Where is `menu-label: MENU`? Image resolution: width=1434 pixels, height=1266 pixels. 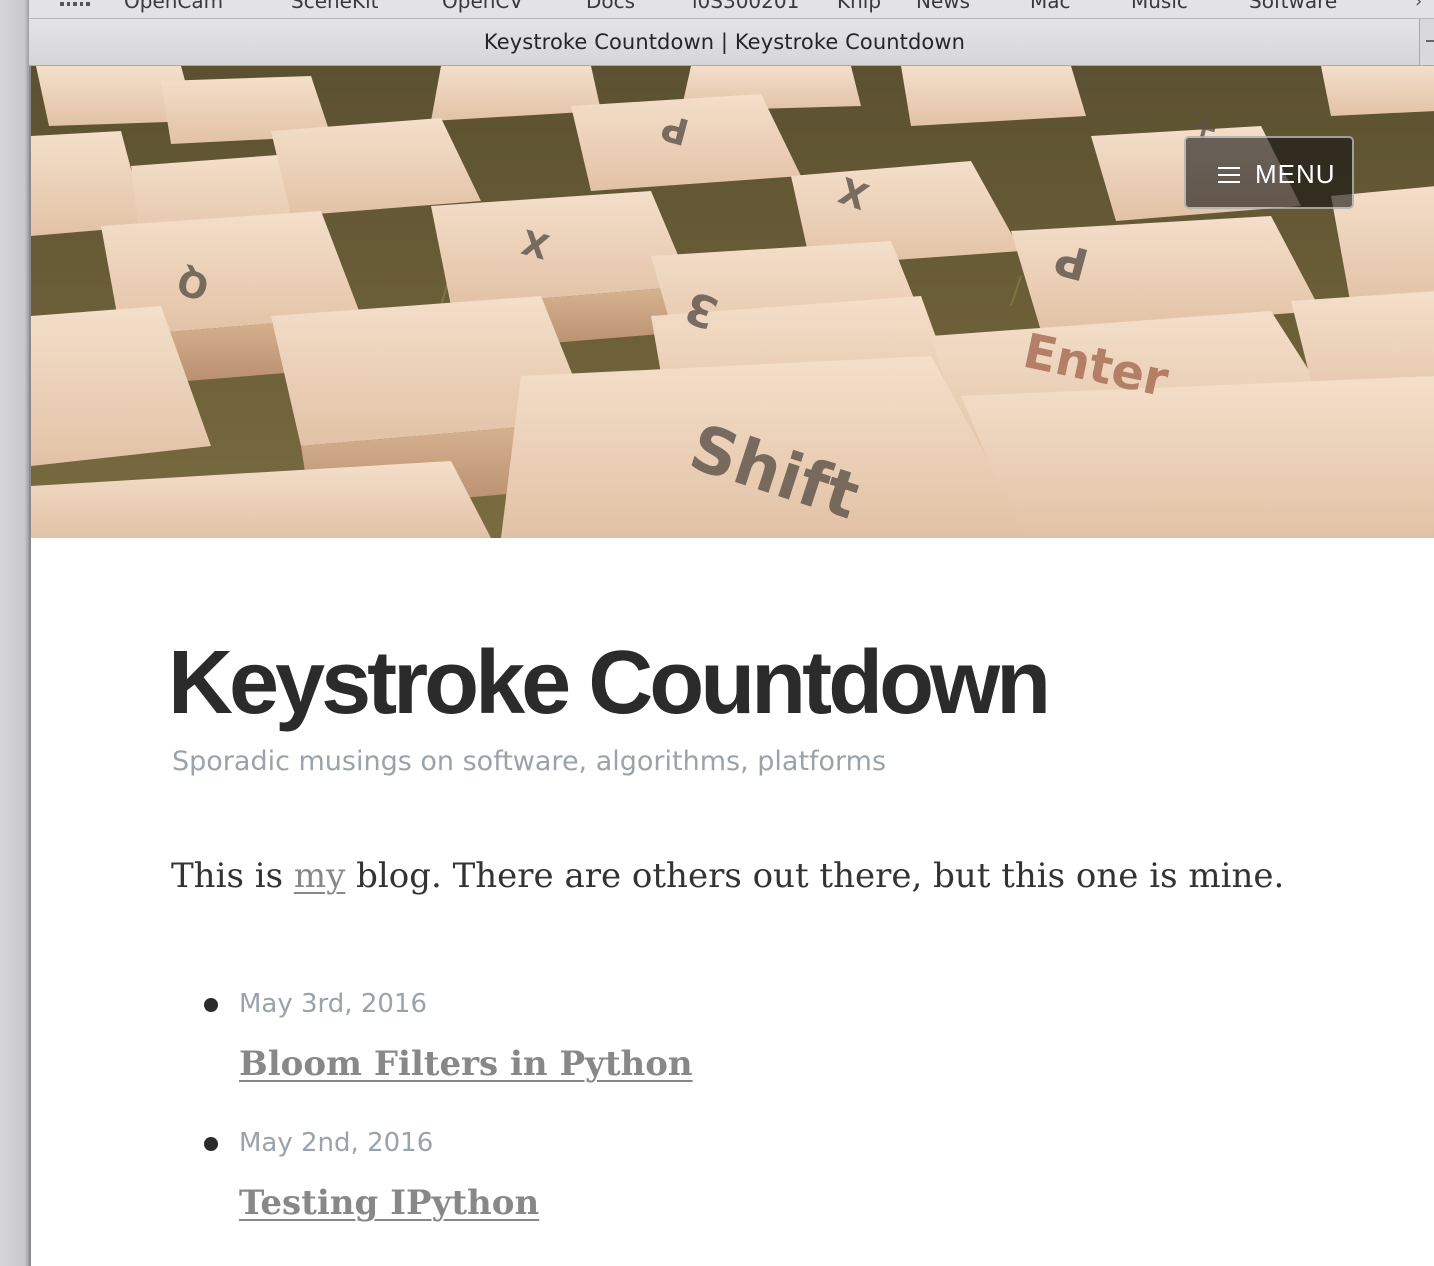
menu-label: MENU is located at coordinates (1295, 174).